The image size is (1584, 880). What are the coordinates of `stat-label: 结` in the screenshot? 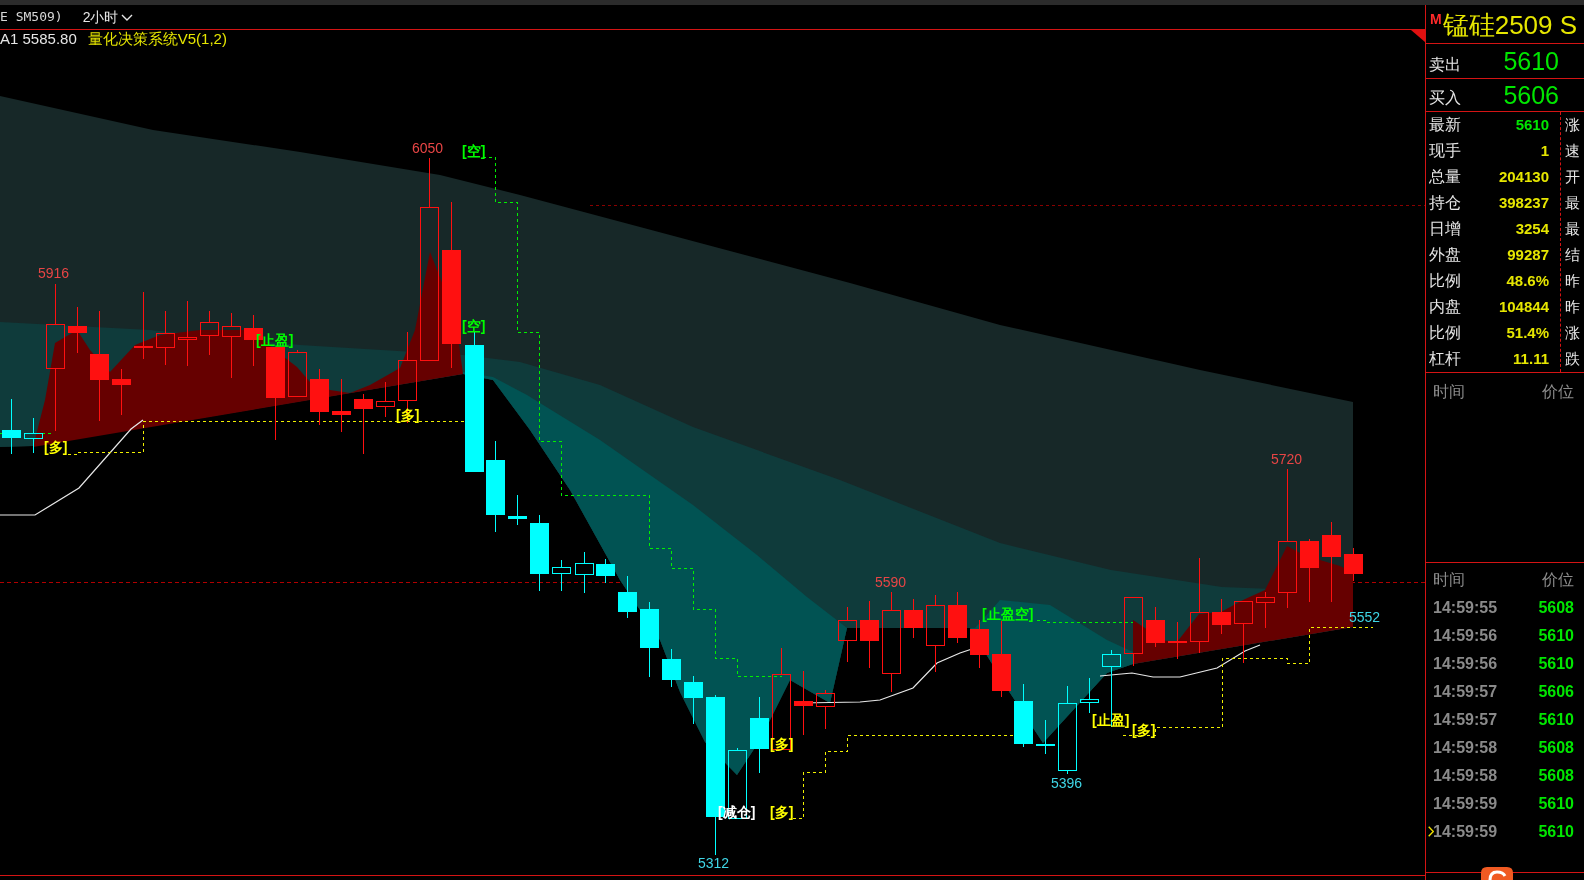 It's located at (1572, 255).